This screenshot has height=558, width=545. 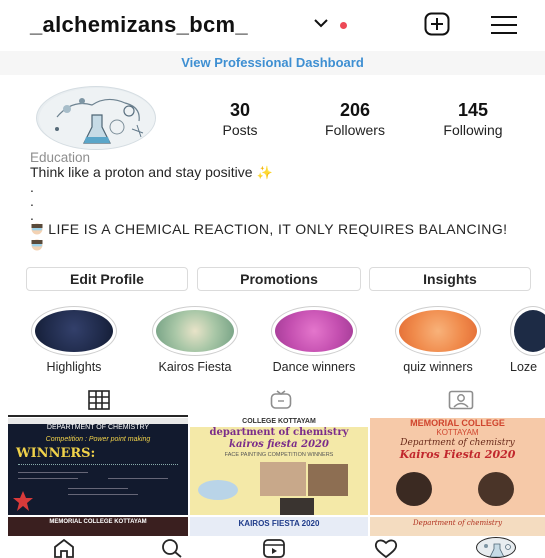 What do you see at coordinates (279, 279) in the screenshot?
I see `promotions-button: Promotions` at bounding box center [279, 279].